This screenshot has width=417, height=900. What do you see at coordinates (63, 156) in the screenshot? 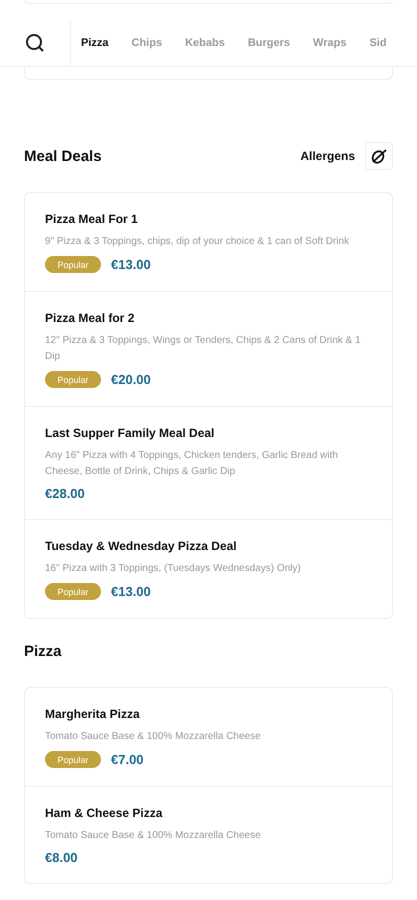
I see `section-title: Meal Deals` at bounding box center [63, 156].